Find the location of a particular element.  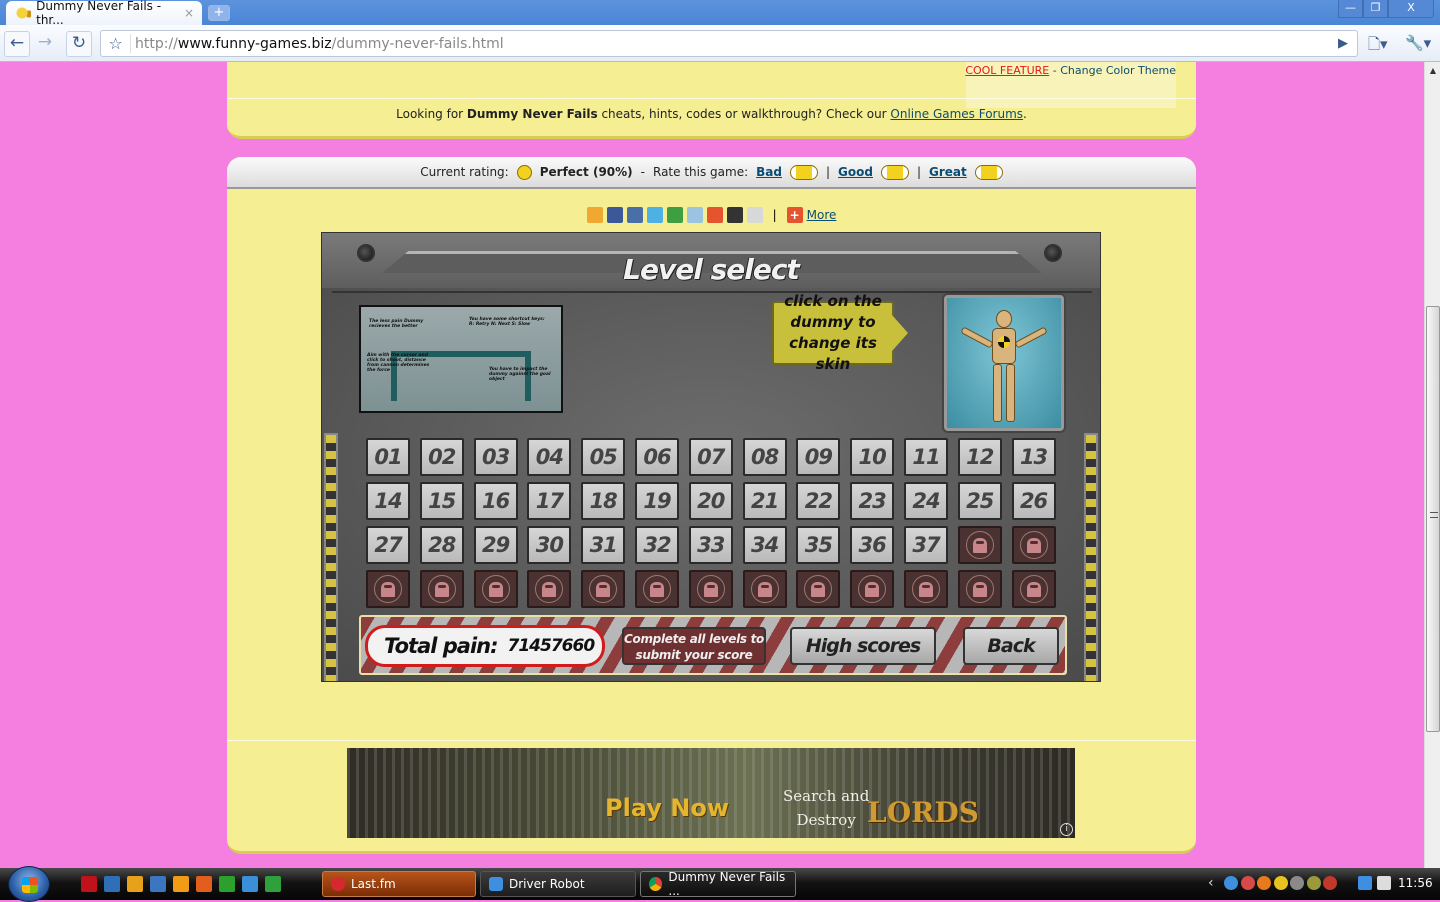

level-button: 10 is located at coordinates (872, 457).